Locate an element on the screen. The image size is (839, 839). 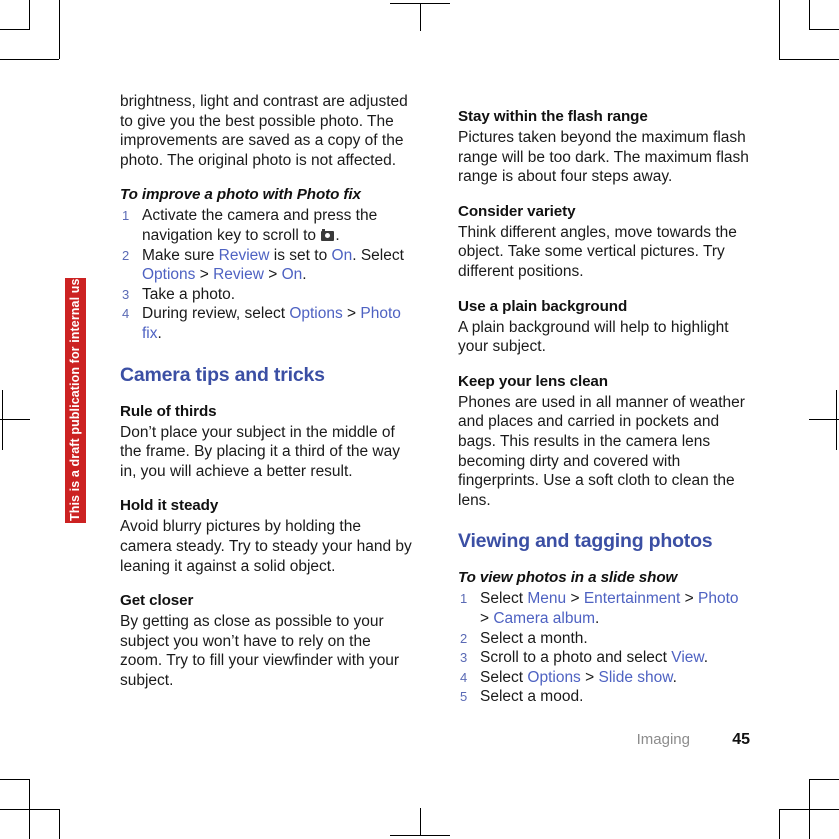
footer-chapter-label: Imaging is located at coordinates (663, 739).